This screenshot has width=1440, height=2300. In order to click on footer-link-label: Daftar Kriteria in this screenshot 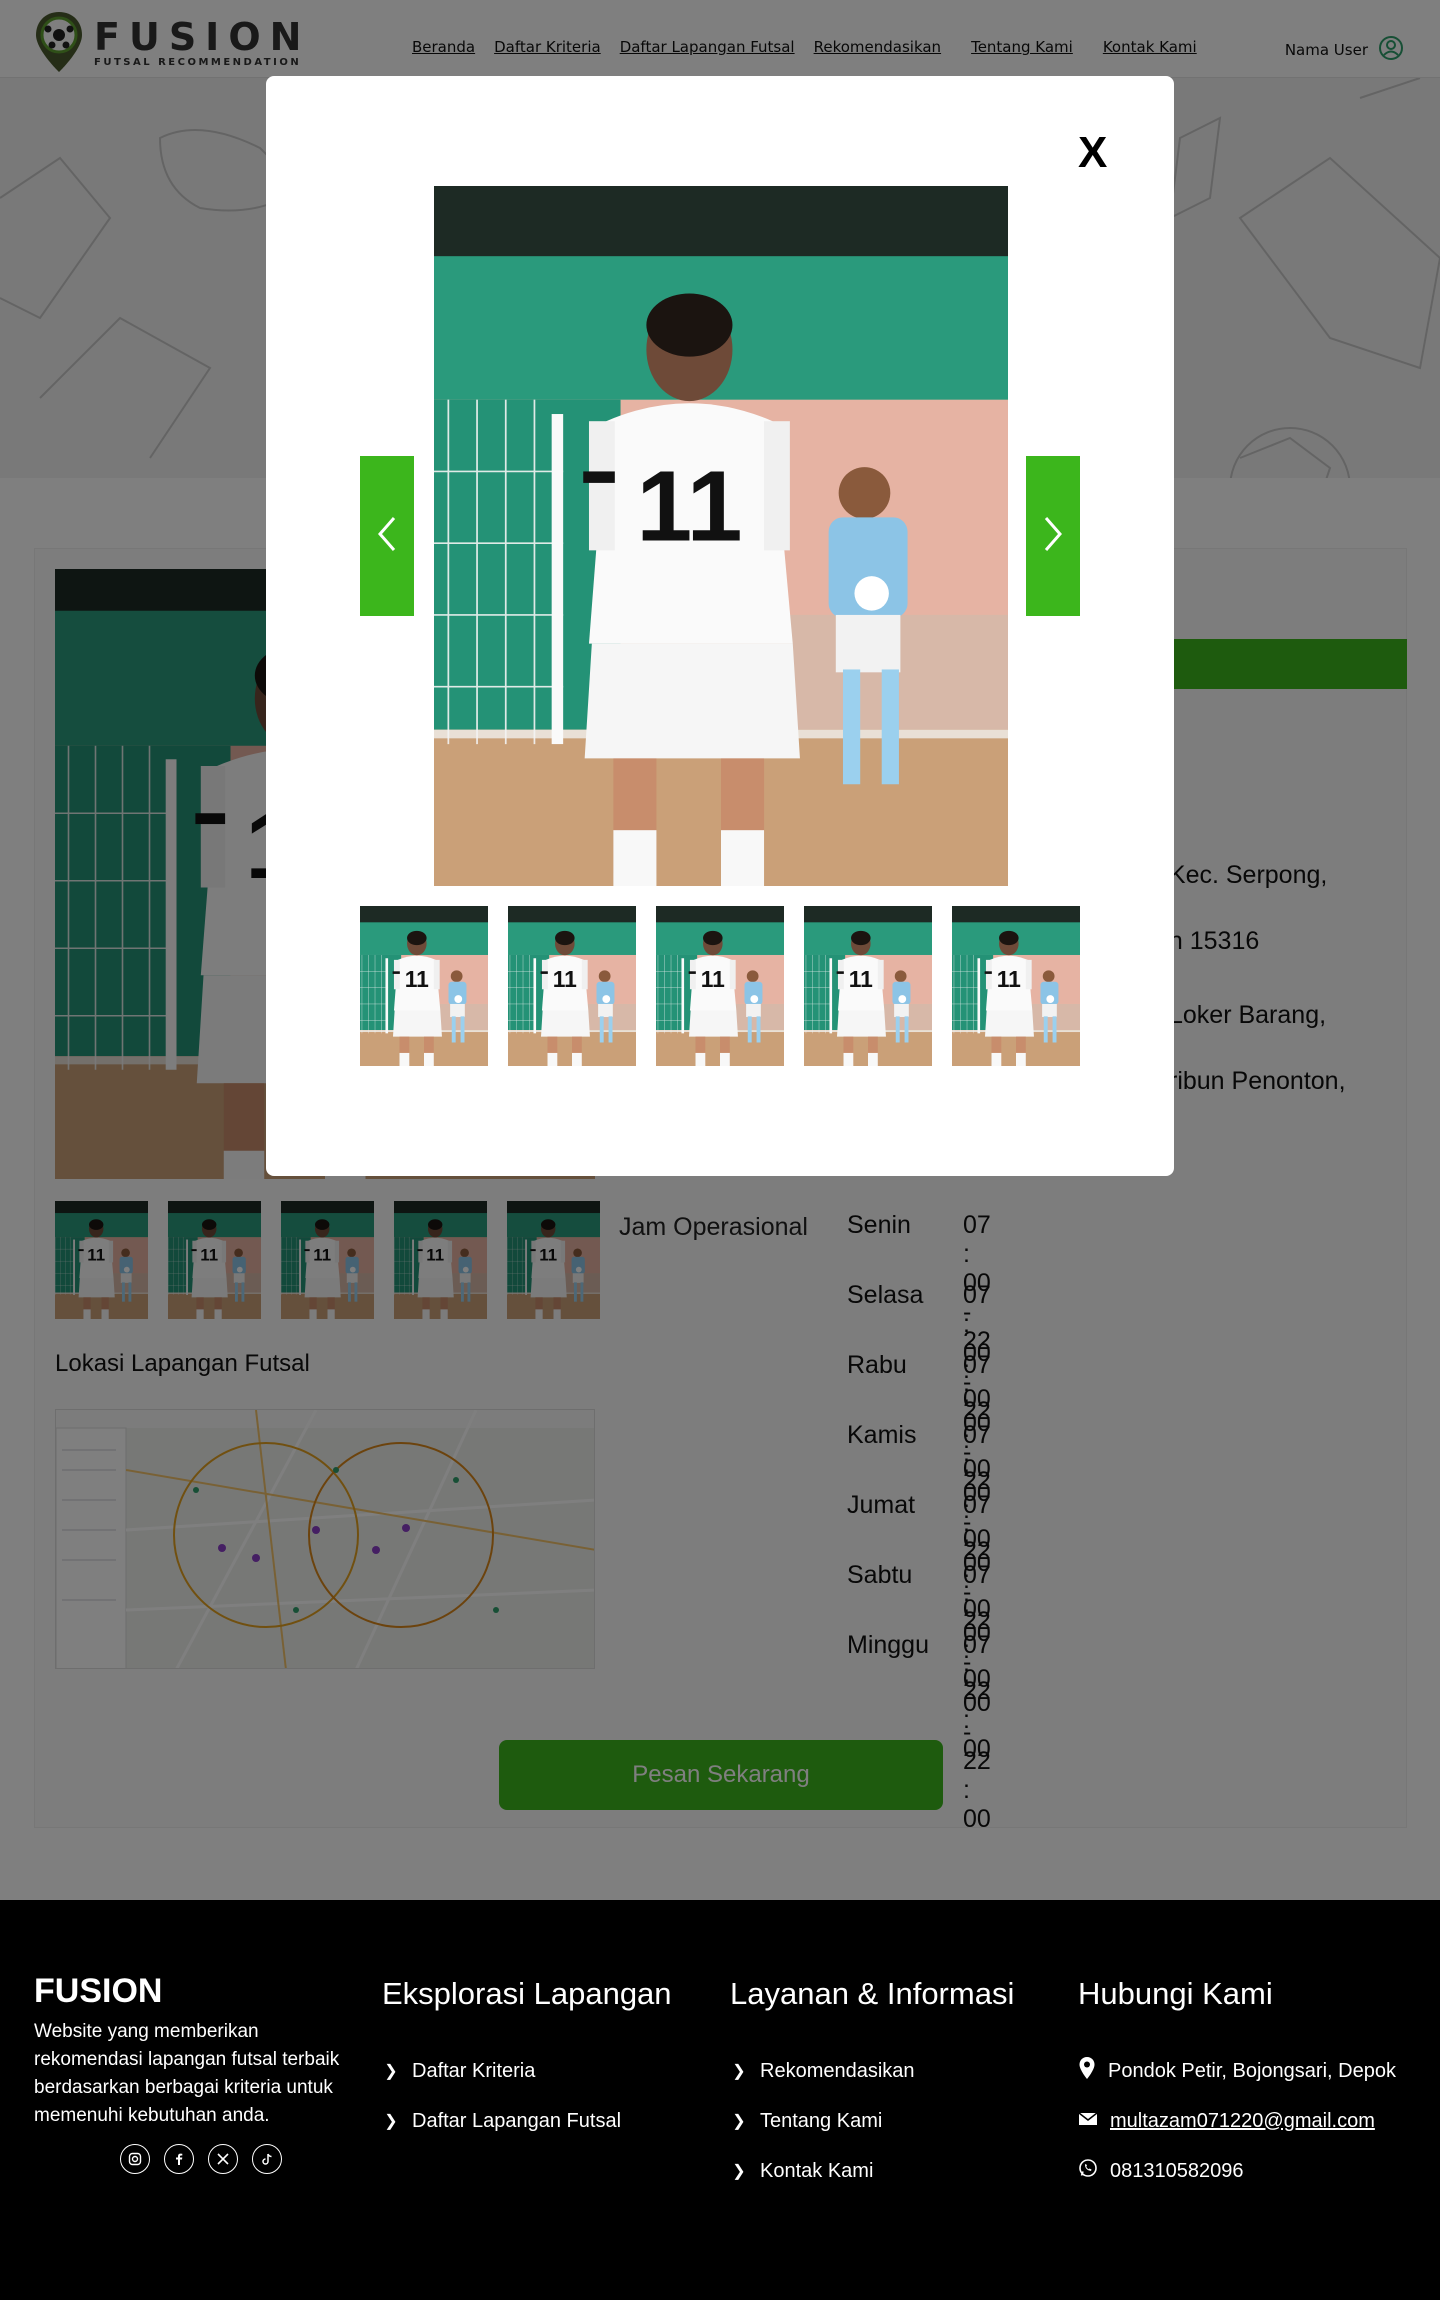, I will do `click(474, 2070)`.